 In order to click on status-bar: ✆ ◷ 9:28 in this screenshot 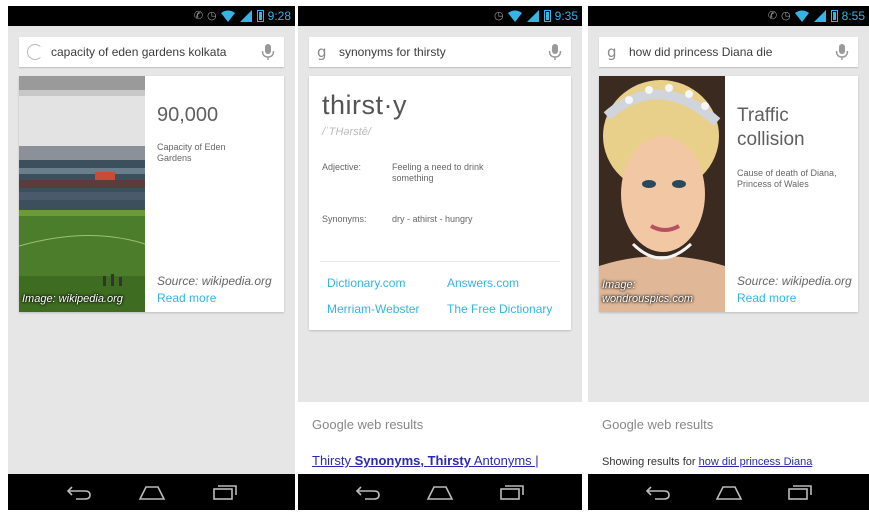, I will do `click(151, 16)`.